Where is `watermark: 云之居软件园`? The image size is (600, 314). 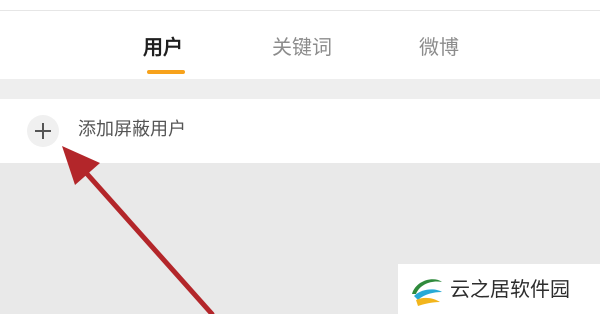 watermark: 云之居软件园 is located at coordinates (499, 289).